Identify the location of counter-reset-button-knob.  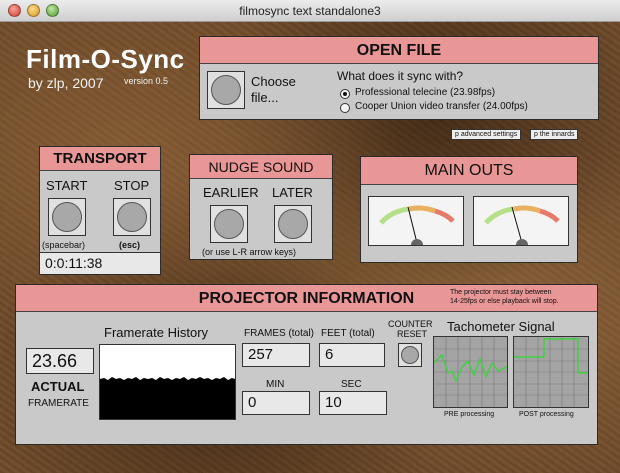
(410, 355).